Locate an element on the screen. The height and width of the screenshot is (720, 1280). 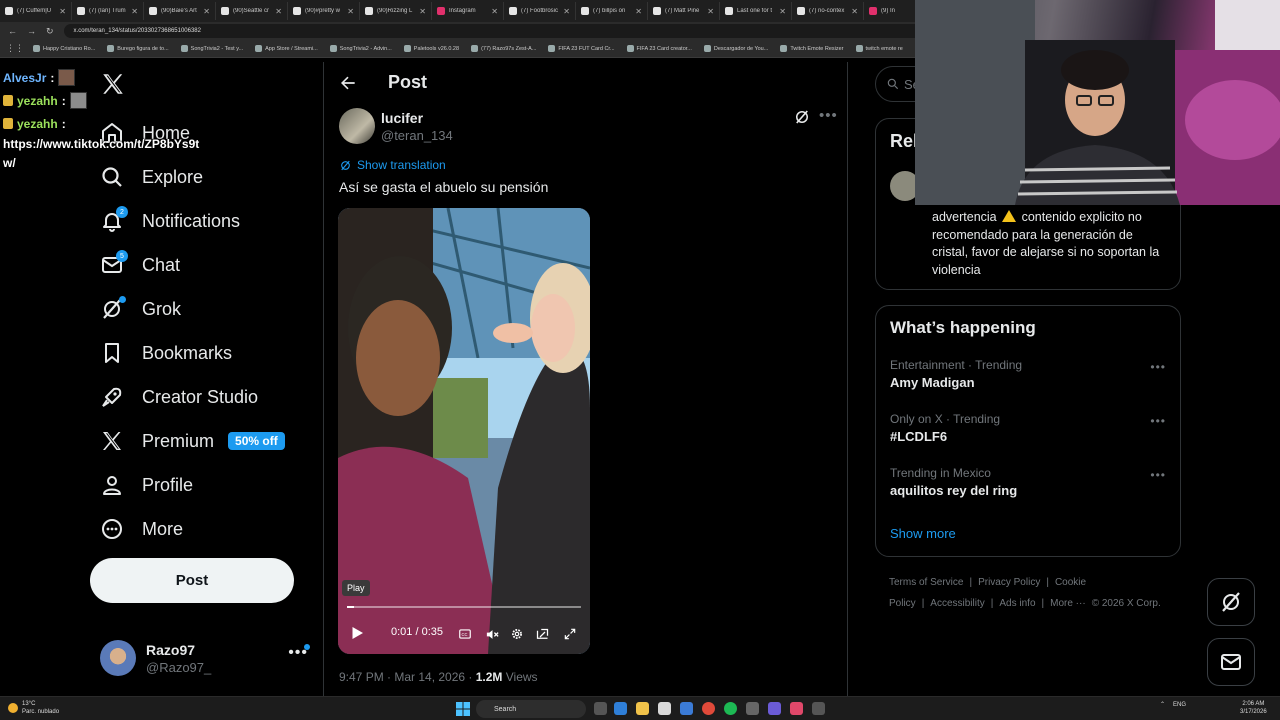
taskbar-search: Search is located at coordinates (531, 709).